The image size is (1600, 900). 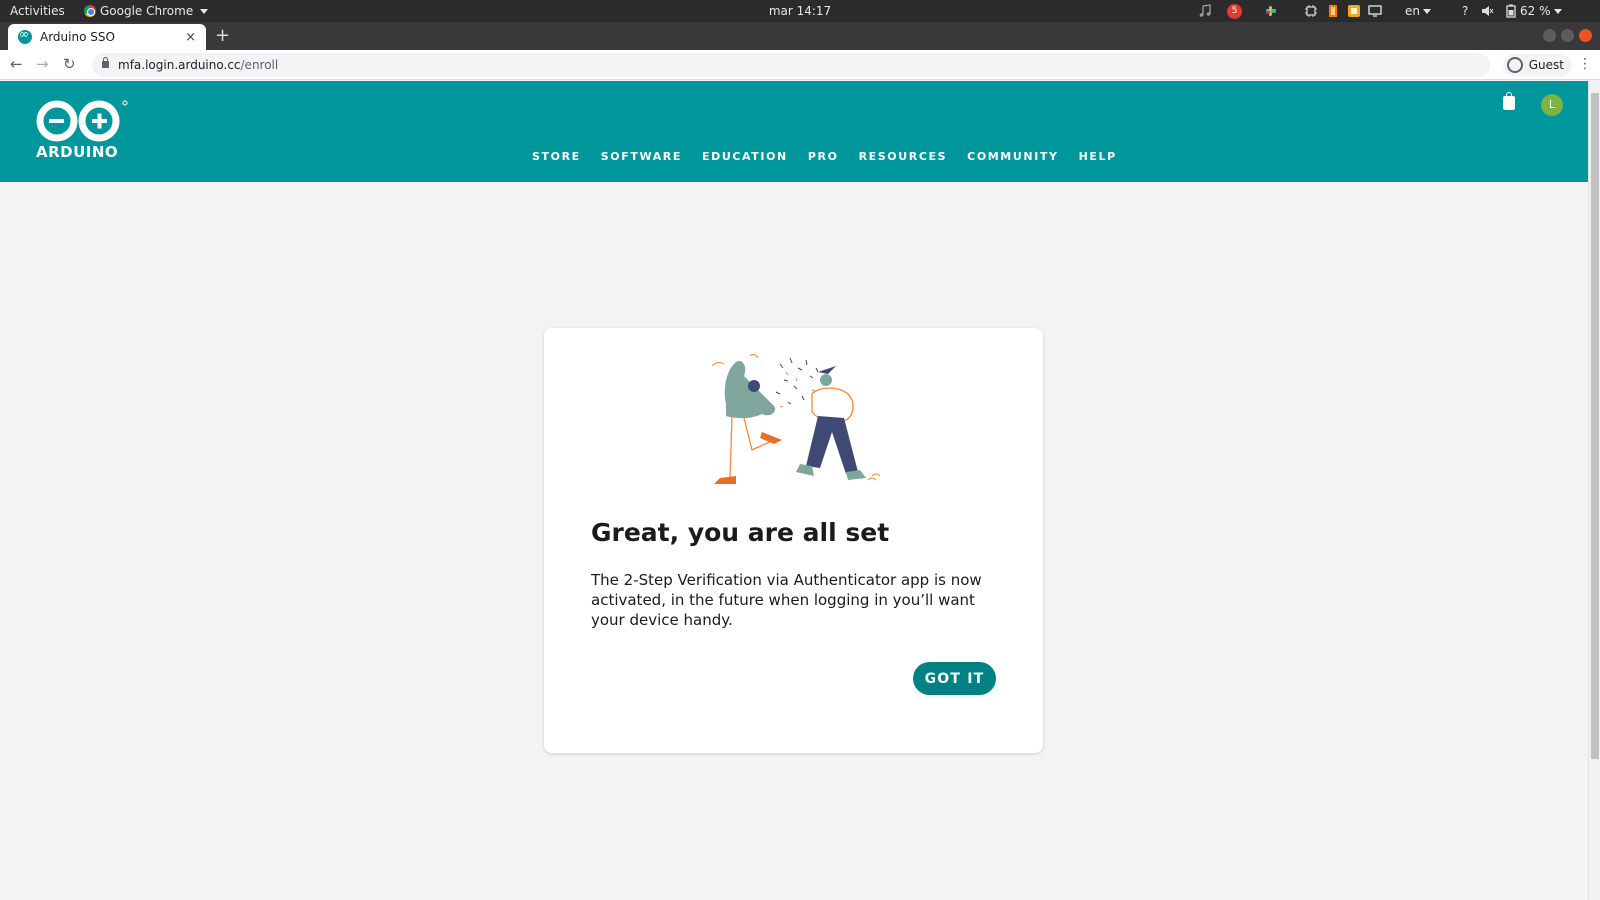 What do you see at coordinates (954, 678) in the screenshot?
I see `got-it-button: GOT IT` at bounding box center [954, 678].